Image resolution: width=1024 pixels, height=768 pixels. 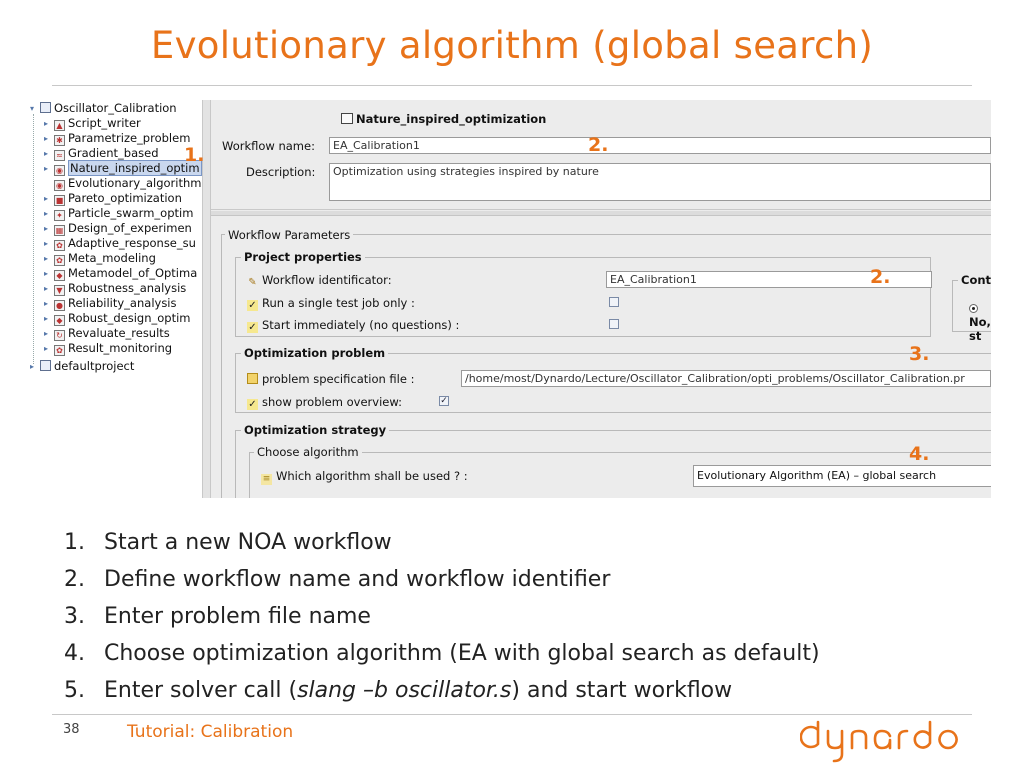 I want to click on callout-3: 3., so click(x=919, y=354).